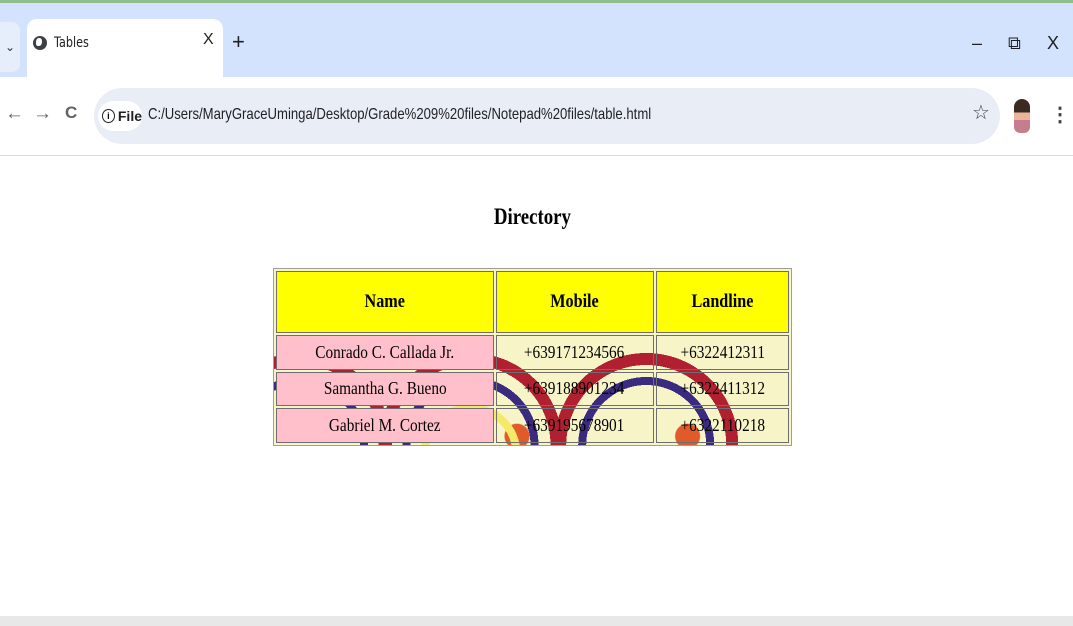 Image resolution: width=1073 pixels, height=626 pixels. Describe the element at coordinates (722, 302) in the screenshot. I see `column-header-landline: Landline` at that location.